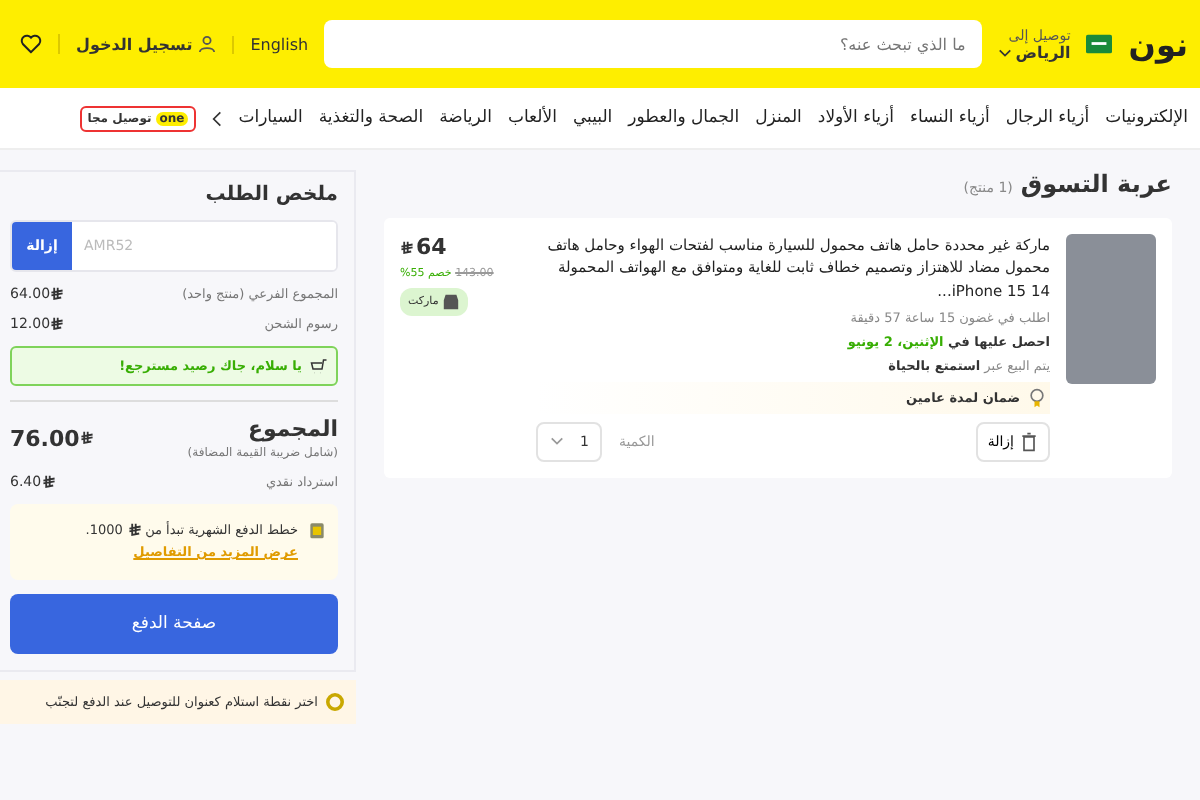  I want to click on category-link: الإلكترونيات, so click(1146, 118).